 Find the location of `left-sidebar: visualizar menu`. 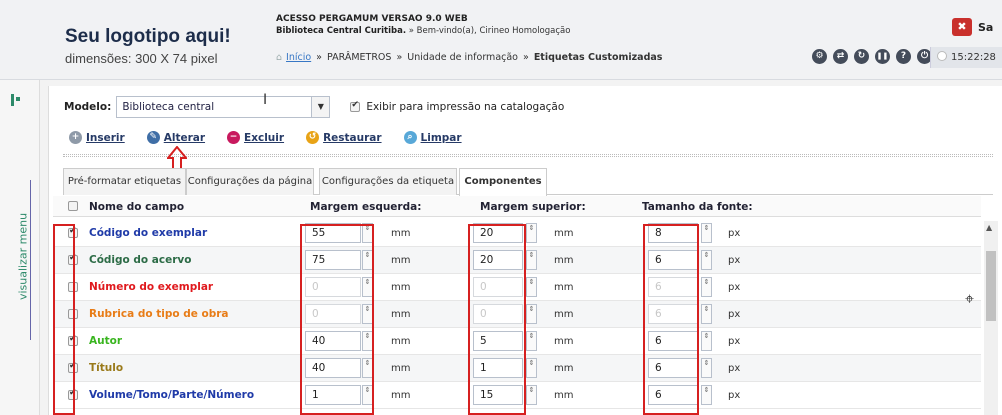

left-sidebar: visualizar menu is located at coordinates (20, 247).